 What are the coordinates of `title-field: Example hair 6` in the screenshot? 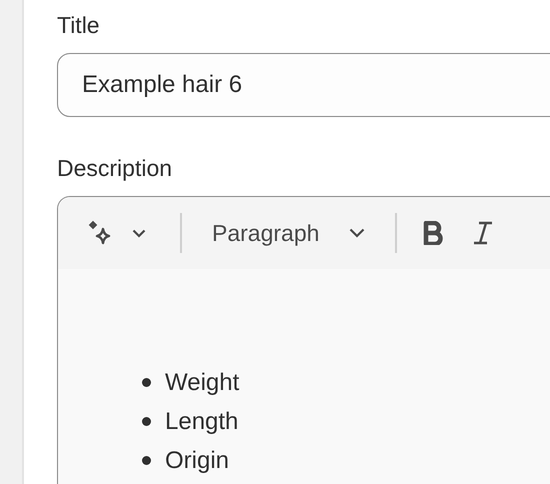 It's located at (303, 85).